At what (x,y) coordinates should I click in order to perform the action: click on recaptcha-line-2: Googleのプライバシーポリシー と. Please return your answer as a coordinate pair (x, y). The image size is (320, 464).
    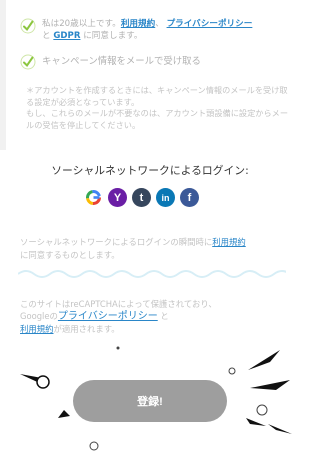
    Looking at the image, I should click on (151, 316).